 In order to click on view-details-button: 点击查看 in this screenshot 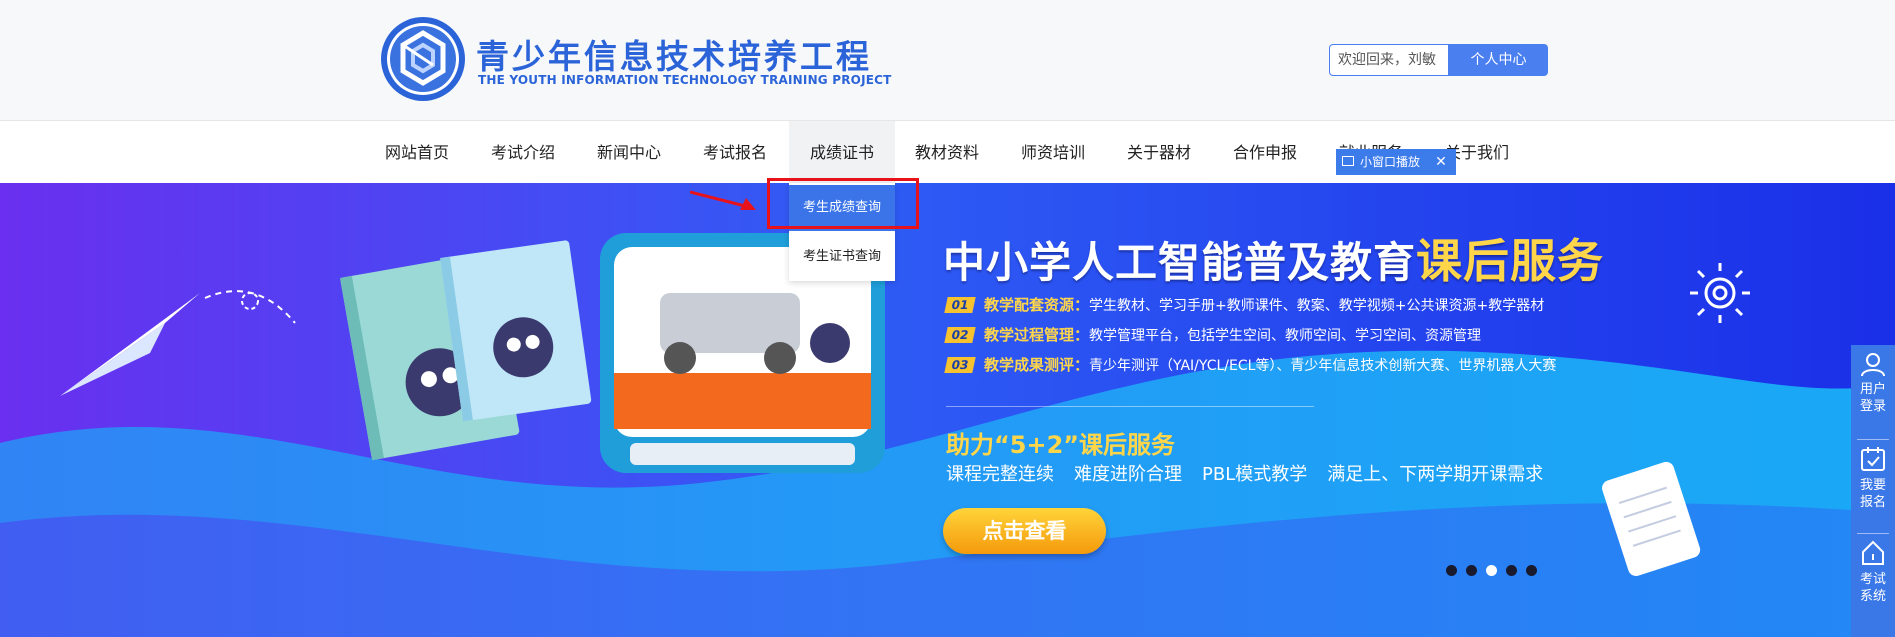, I will do `click(1024, 531)`.